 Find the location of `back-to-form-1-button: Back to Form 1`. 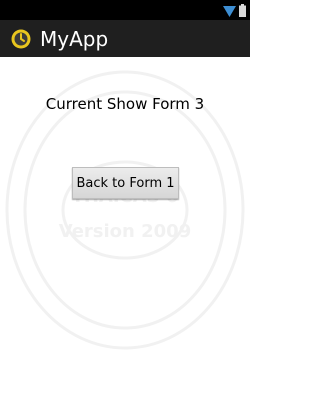

back-to-form-1-button: Back to Form 1 is located at coordinates (125, 183).